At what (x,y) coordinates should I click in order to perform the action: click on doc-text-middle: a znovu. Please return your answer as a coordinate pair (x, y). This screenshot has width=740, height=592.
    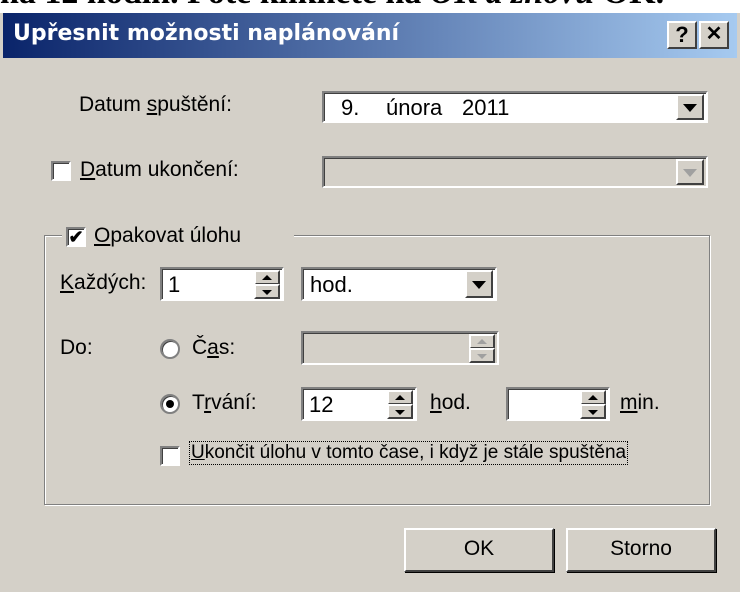
    Looking at the image, I should click on (540, 5).